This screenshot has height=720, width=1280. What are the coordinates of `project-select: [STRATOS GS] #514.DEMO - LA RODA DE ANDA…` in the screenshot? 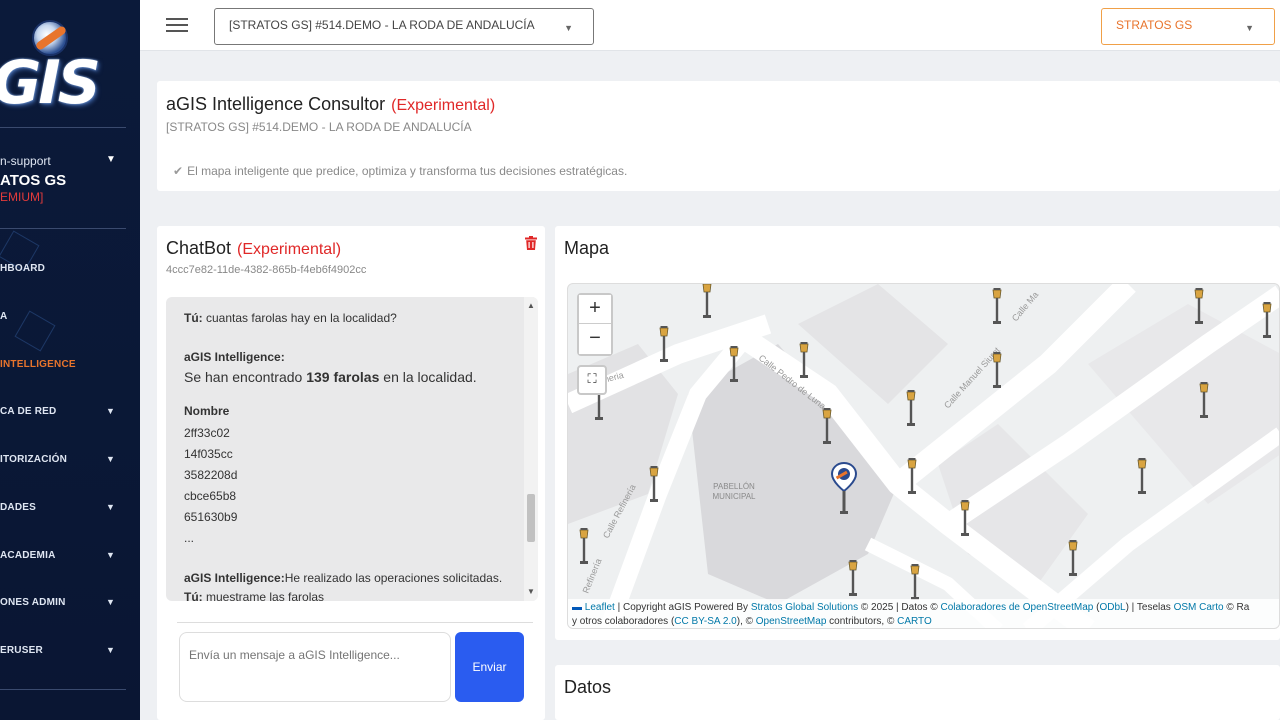 It's located at (404, 26).